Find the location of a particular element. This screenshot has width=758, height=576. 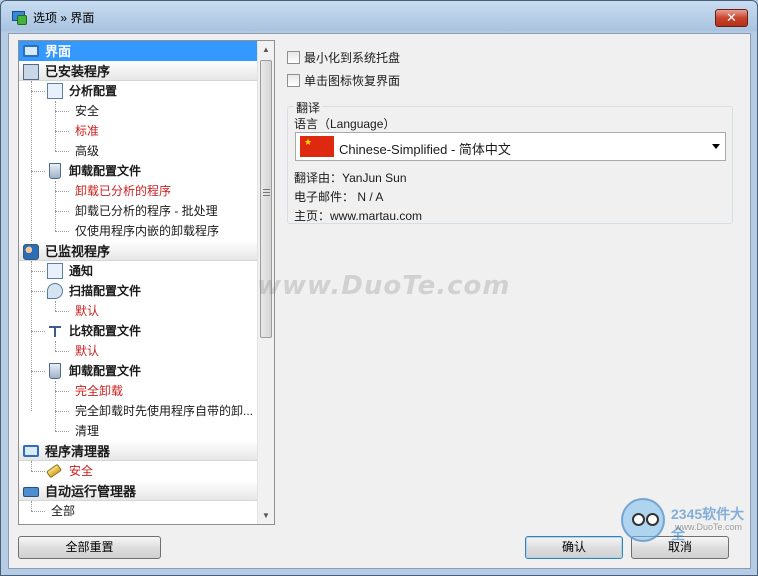

tree-item-monitored-uninstall-config: 卸载配置文件 is located at coordinates (138, 371).